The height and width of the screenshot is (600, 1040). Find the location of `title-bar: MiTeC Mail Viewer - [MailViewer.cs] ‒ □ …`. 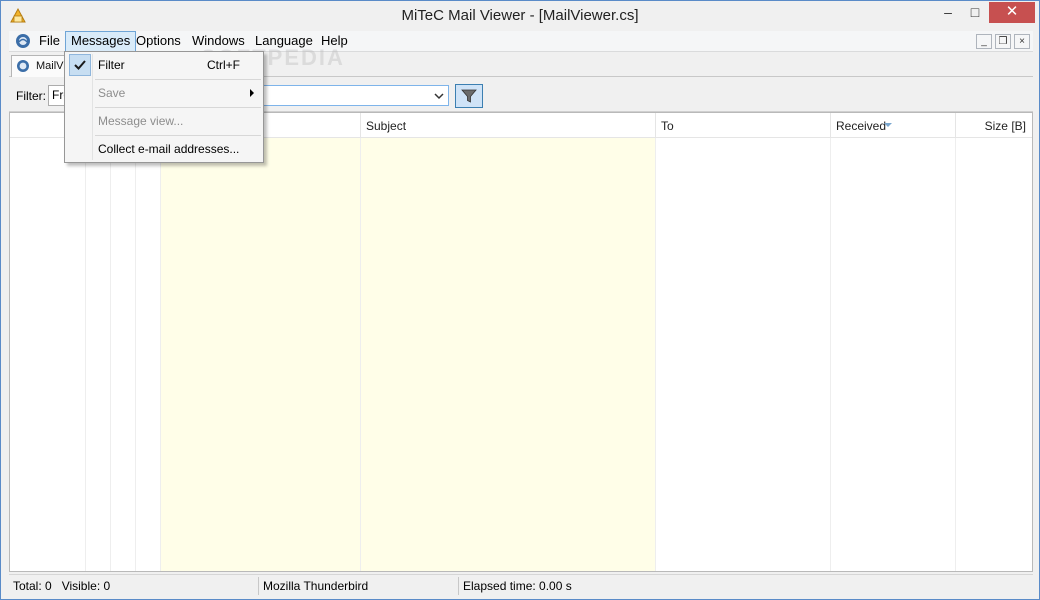

title-bar: MiTeC Mail Viewer - [MailViewer.cs] ‒ □ … is located at coordinates (520, 16).